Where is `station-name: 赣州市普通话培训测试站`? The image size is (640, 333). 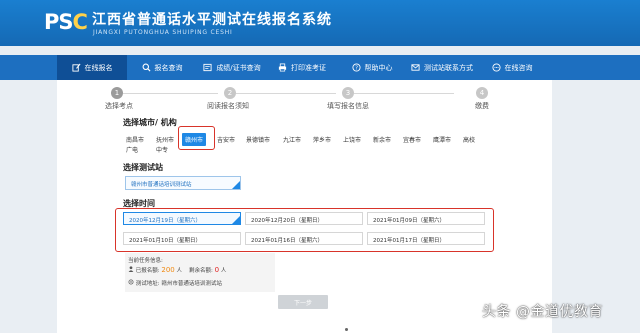
station-name: 赣州市普通话培训测试站 is located at coordinates (161, 185).